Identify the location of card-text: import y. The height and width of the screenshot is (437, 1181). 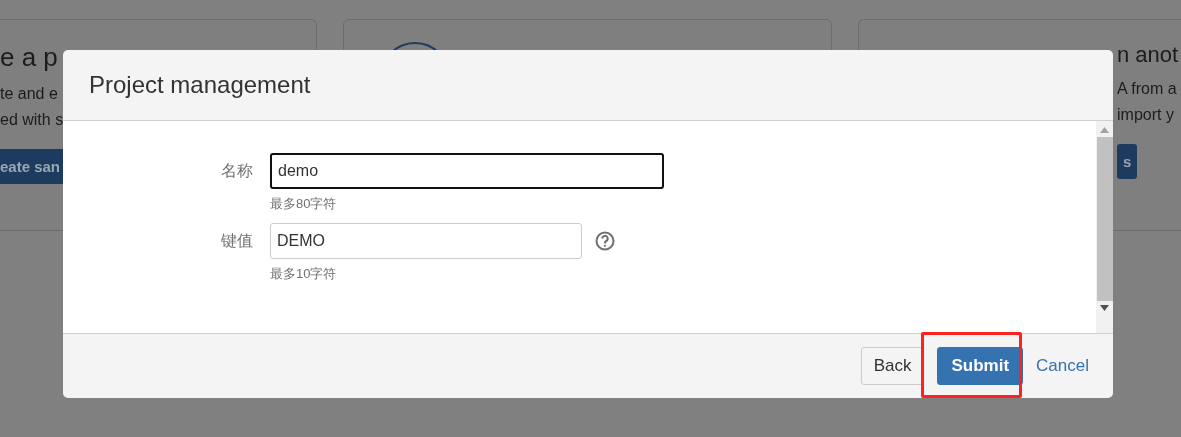
(1145, 115).